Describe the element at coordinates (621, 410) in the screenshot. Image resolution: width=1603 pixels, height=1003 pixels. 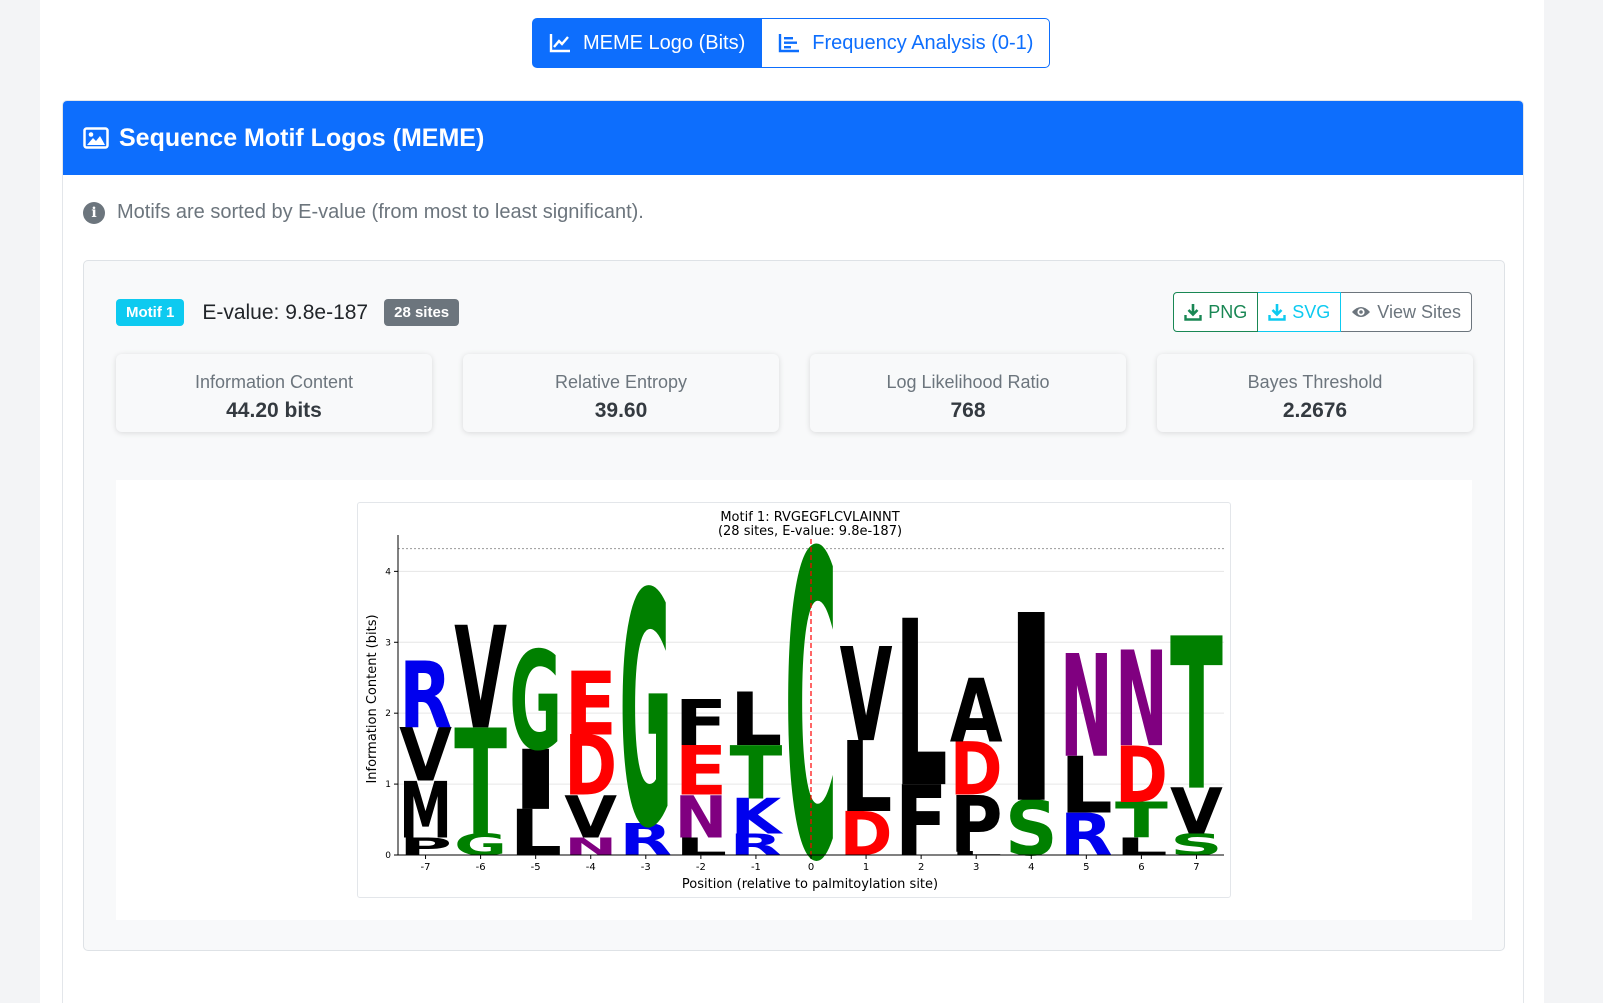
I see `stat-value: 39.60` at that location.